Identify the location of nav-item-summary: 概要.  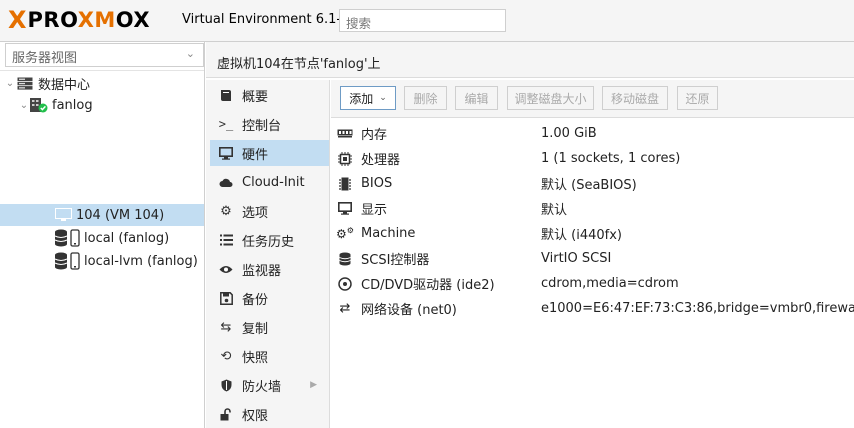
(269, 95).